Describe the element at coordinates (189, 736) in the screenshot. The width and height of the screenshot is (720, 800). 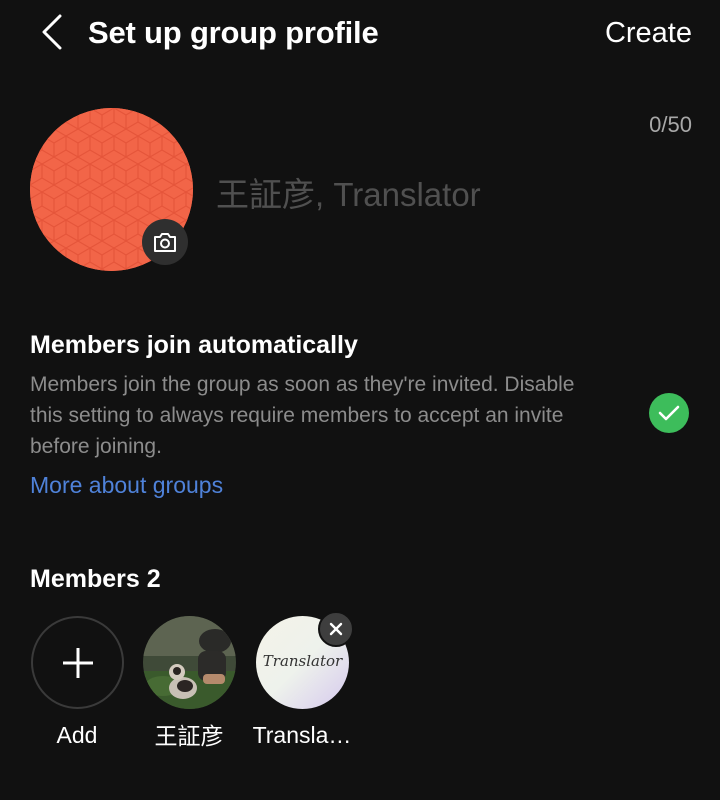
I see `member-name: 王証彦` at that location.